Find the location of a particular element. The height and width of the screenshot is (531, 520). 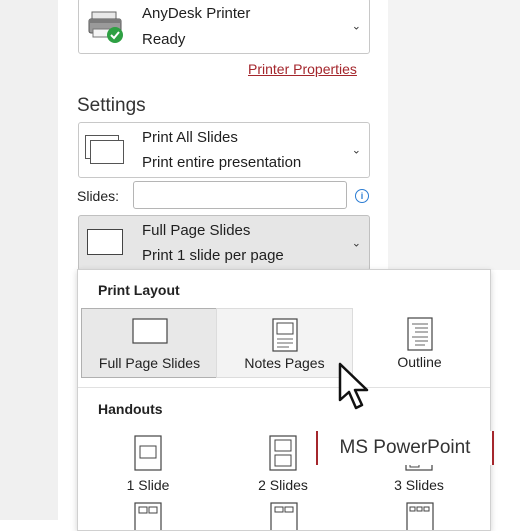

settings-heading: Settings is located at coordinates (111, 105).